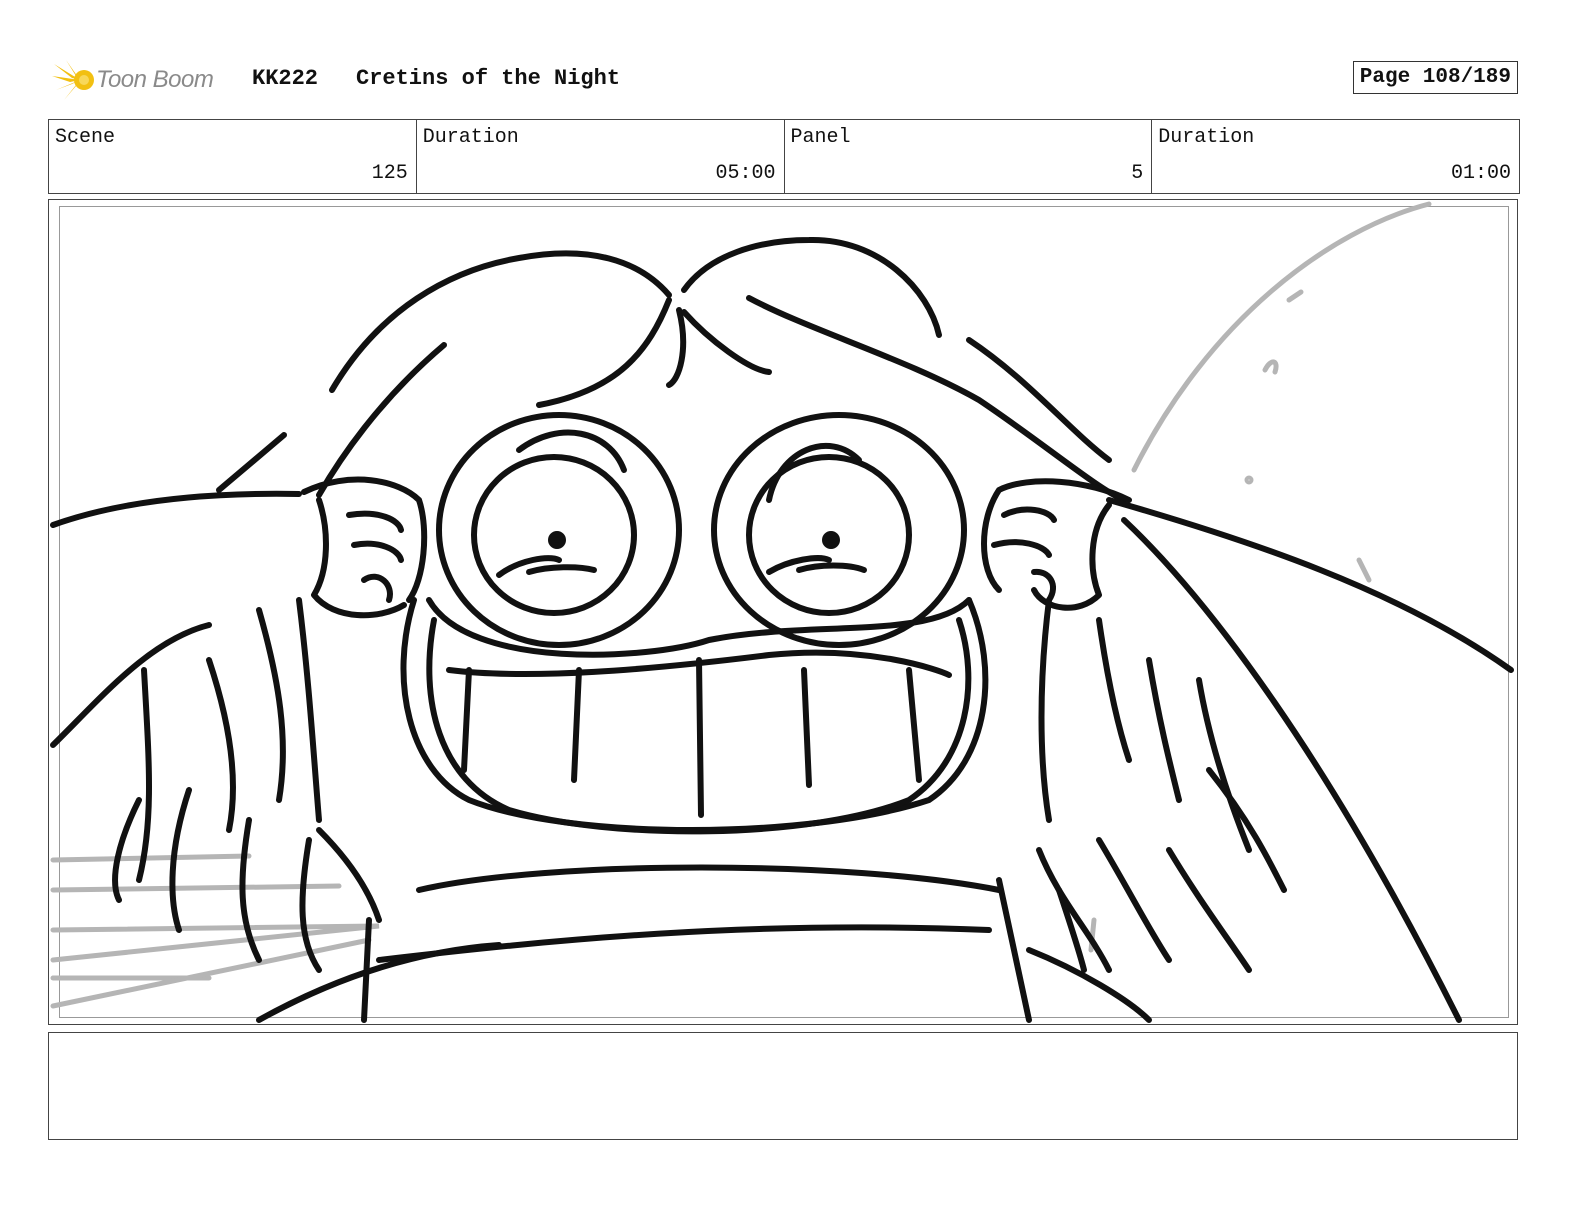 The height and width of the screenshot is (1224, 1584). What do you see at coordinates (1335, 156) in the screenshot?
I see `panel-duration-cell: Duration 01:00` at bounding box center [1335, 156].